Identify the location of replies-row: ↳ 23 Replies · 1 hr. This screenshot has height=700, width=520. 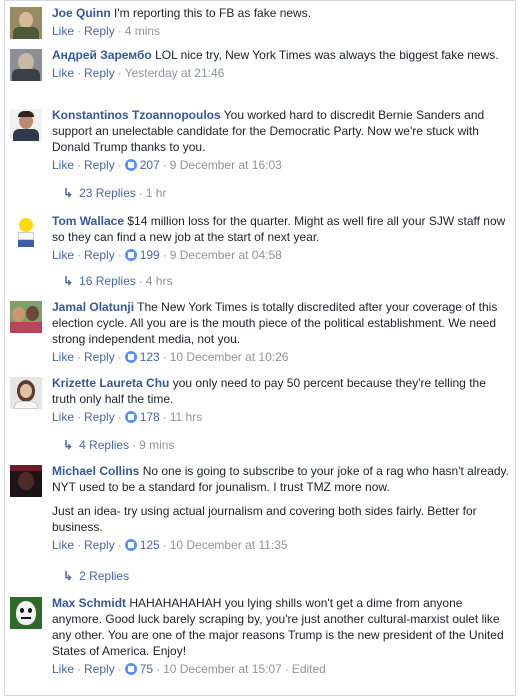
(85, 193).